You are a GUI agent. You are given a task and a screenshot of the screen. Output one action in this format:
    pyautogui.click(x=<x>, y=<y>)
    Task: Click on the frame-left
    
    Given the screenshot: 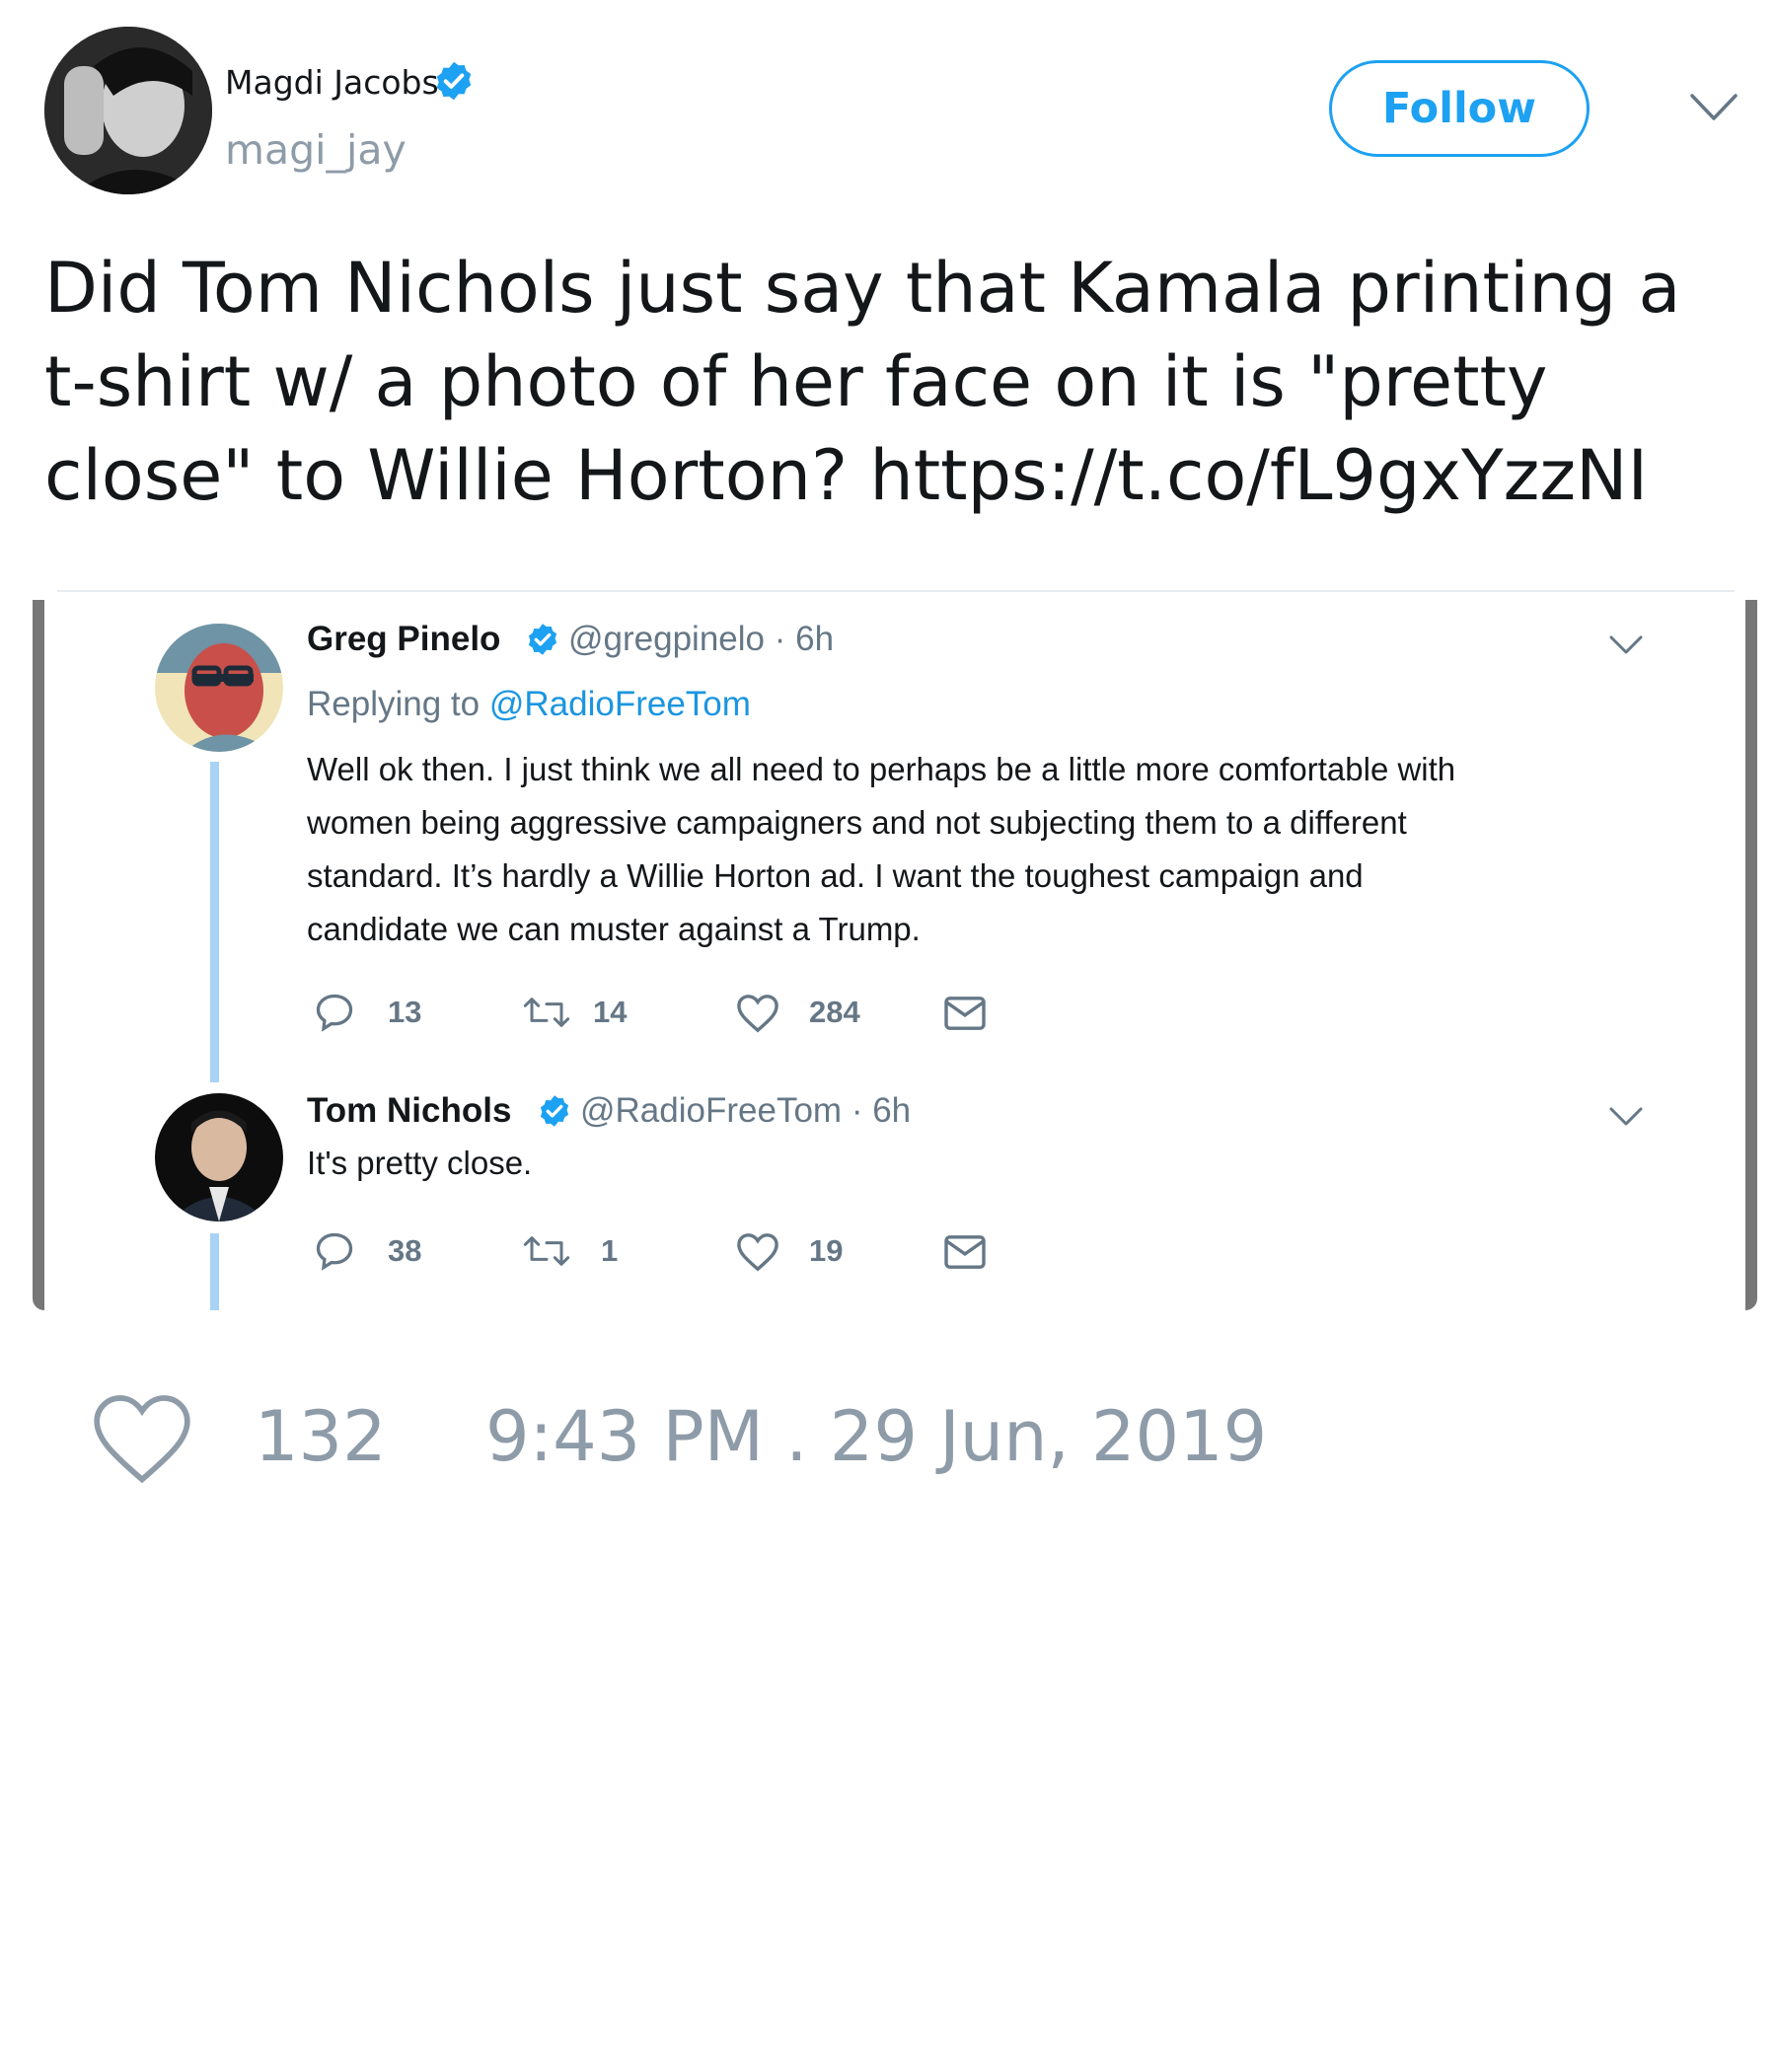 What is the action you would take?
    pyautogui.click(x=39, y=955)
    